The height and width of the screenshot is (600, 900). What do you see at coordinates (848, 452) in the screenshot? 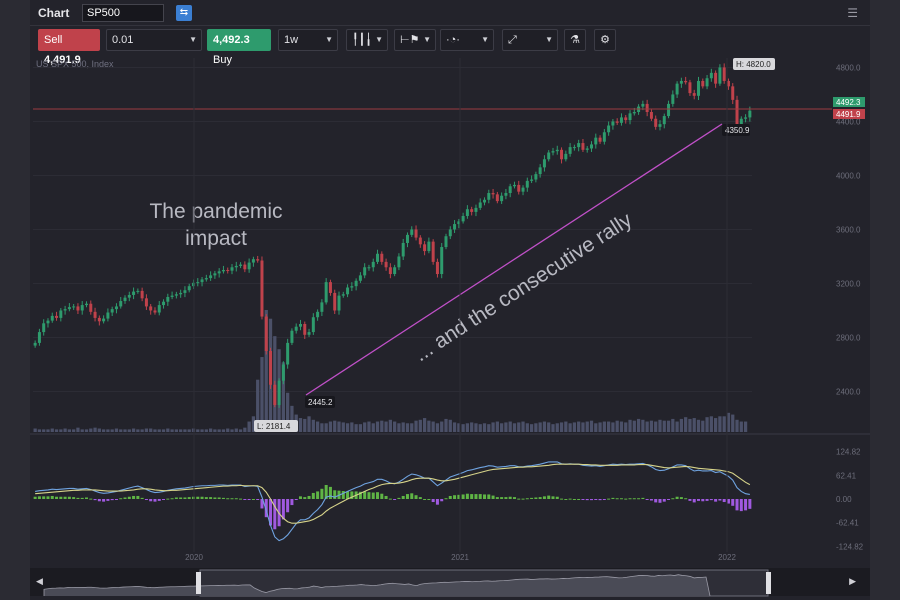
I see `macd-tick-label: 124.82` at bounding box center [848, 452].